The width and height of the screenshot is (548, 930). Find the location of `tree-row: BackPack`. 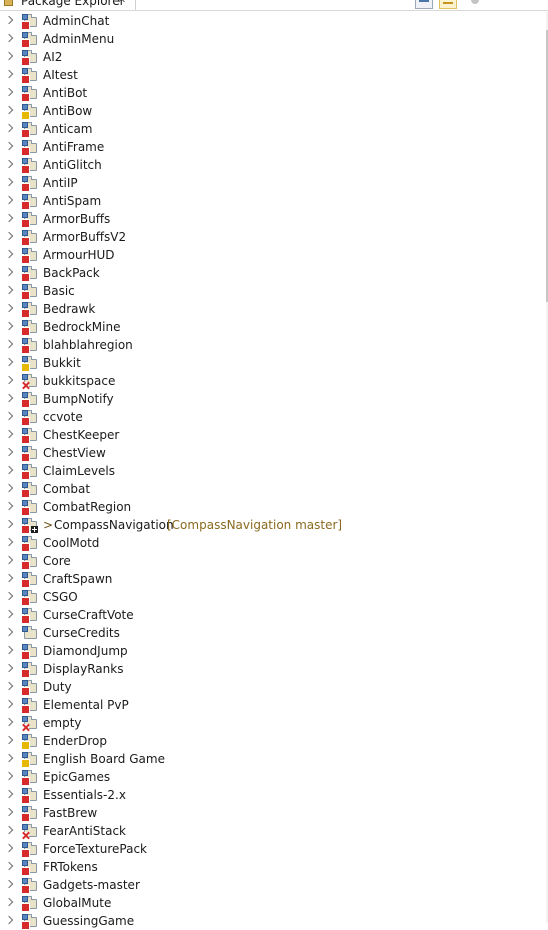

tree-row: BackPack is located at coordinates (273, 273).